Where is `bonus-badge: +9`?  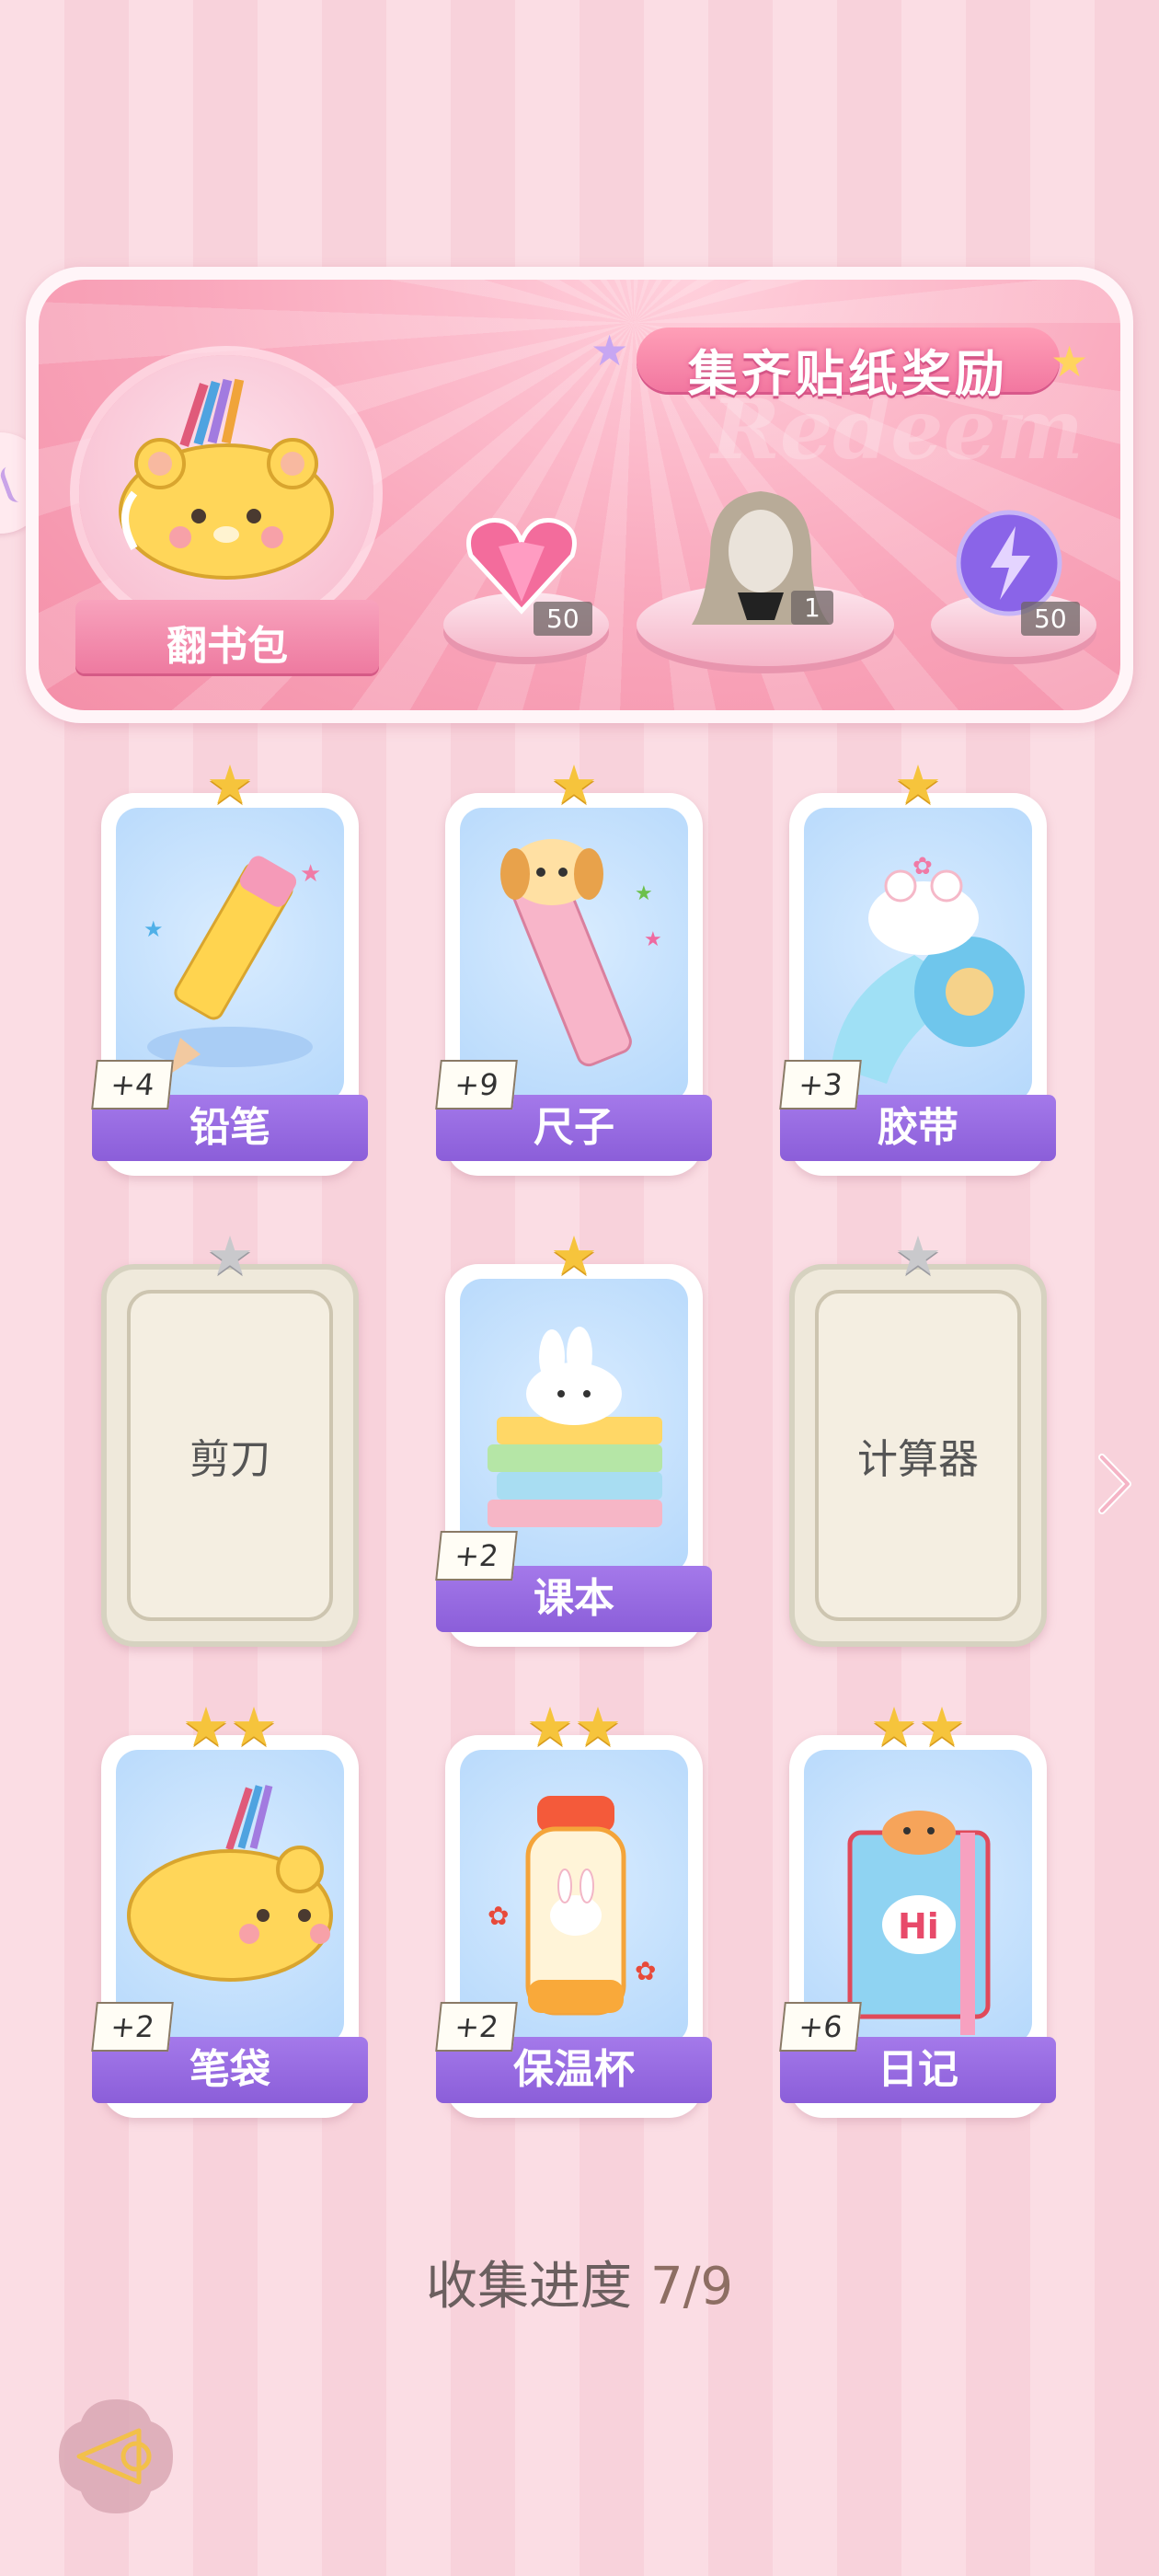
bonus-badge: +9 is located at coordinates (476, 1085).